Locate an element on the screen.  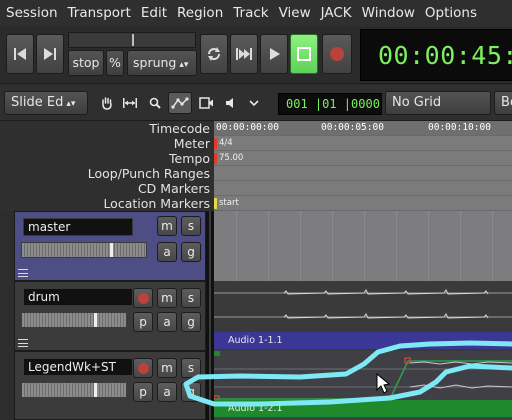
menu-window: Window is located at coordinates (388, 13).